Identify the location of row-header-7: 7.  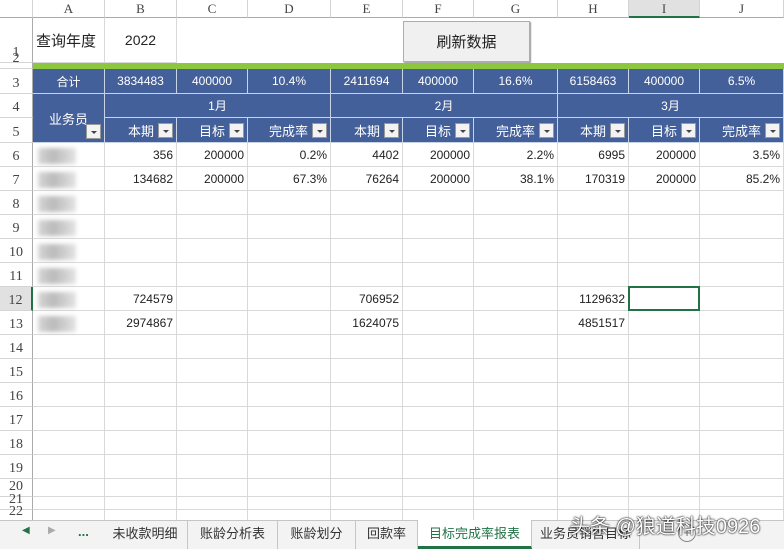
(16, 179).